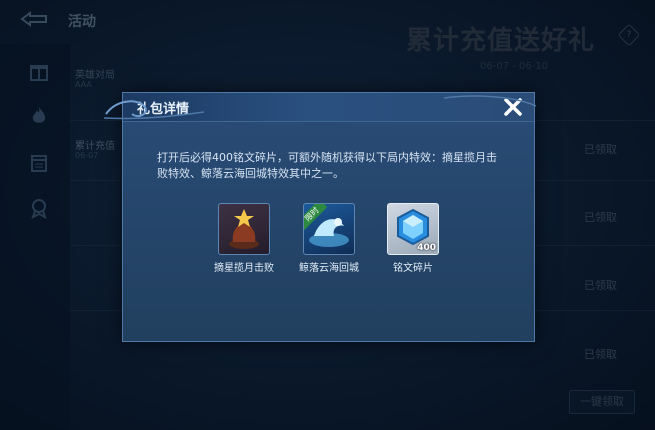 Image resolution: width=655 pixels, height=430 pixels. I want to click on reward-item-label: 鲸落云海回城, so click(329, 268).